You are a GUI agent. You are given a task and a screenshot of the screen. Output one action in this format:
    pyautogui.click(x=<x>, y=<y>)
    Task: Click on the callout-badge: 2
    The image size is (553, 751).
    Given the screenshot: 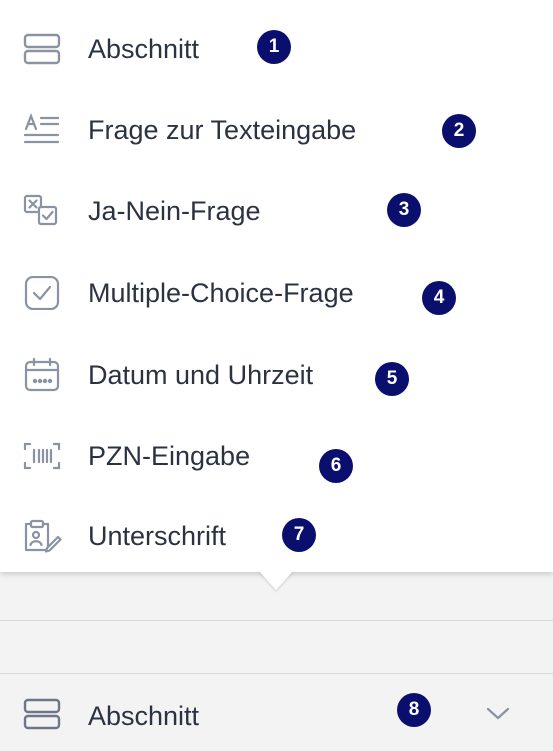 What is the action you would take?
    pyautogui.click(x=459, y=131)
    